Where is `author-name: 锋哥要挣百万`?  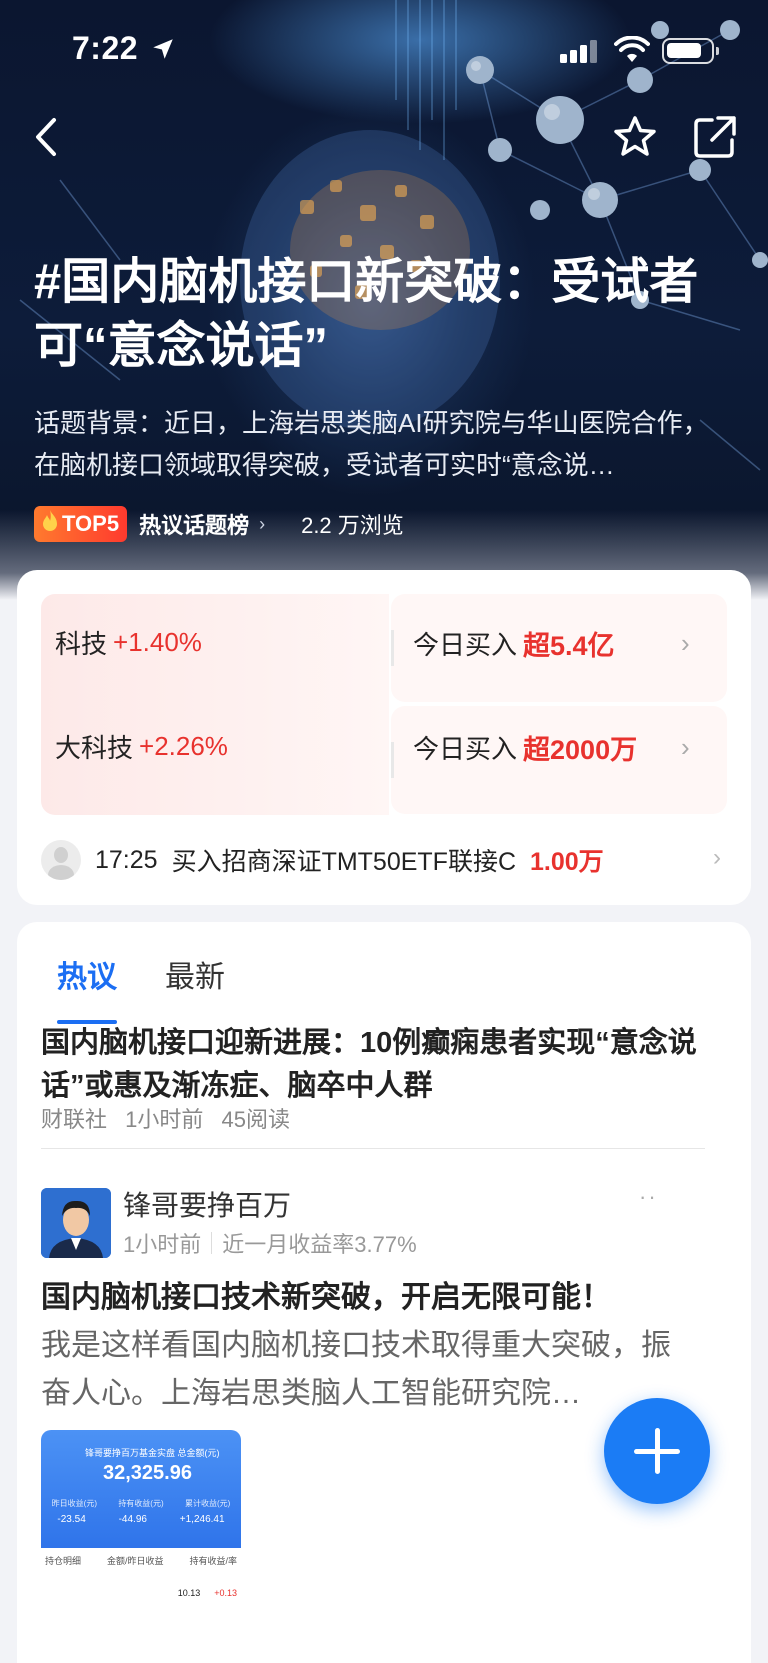 author-name: 锋哥要挣百万 is located at coordinates (207, 1204).